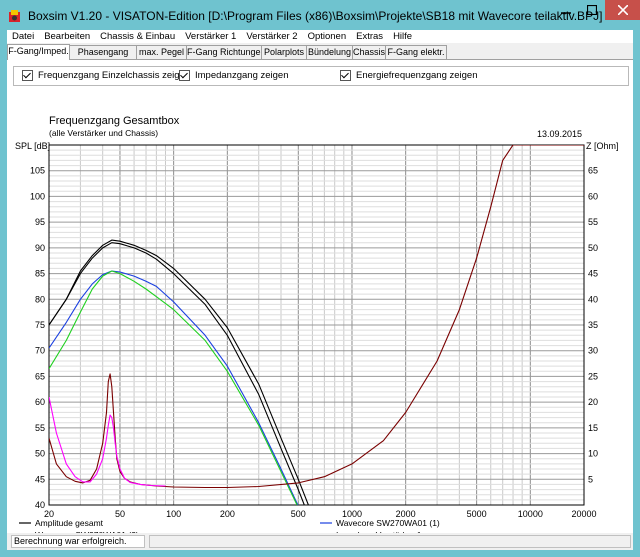 The height and width of the screenshot is (557, 640). I want to click on checkbox-label: Energiefrequenzgang zeigen, so click(417, 75).